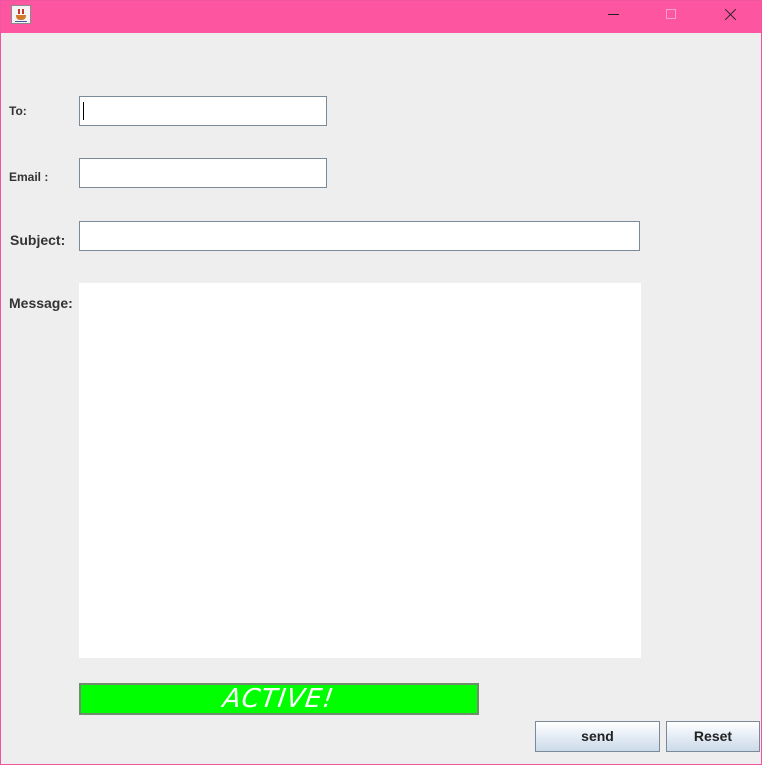  What do you see at coordinates (730, 16) in the screenshot?
I see `close-button` at bounding box center [730, 16].